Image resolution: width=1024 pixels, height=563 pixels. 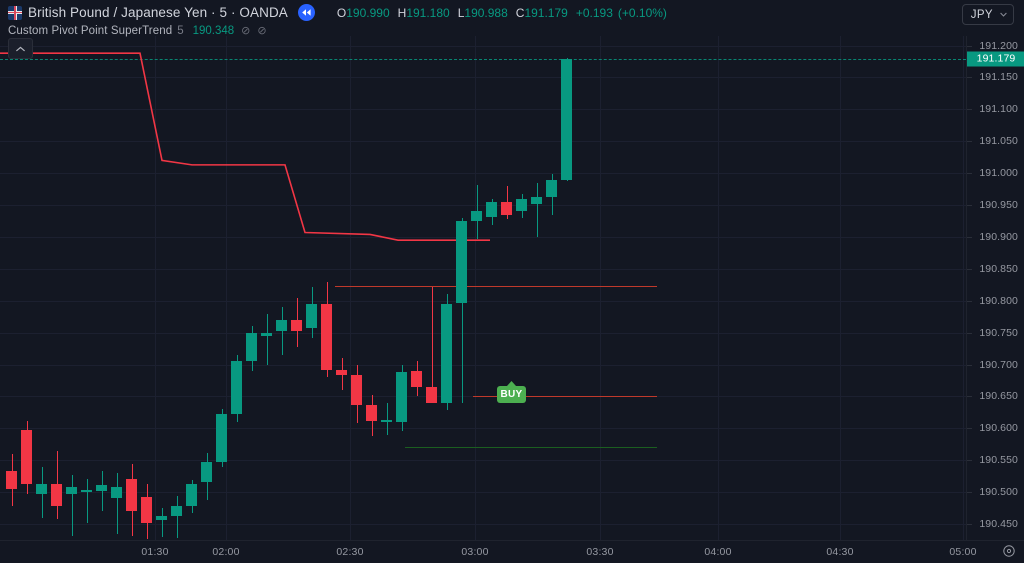 What do you see at coordinates (998, 524) in the screenshot?
I see `price-tick-label: 190.450` at bounding box center [998, 524].